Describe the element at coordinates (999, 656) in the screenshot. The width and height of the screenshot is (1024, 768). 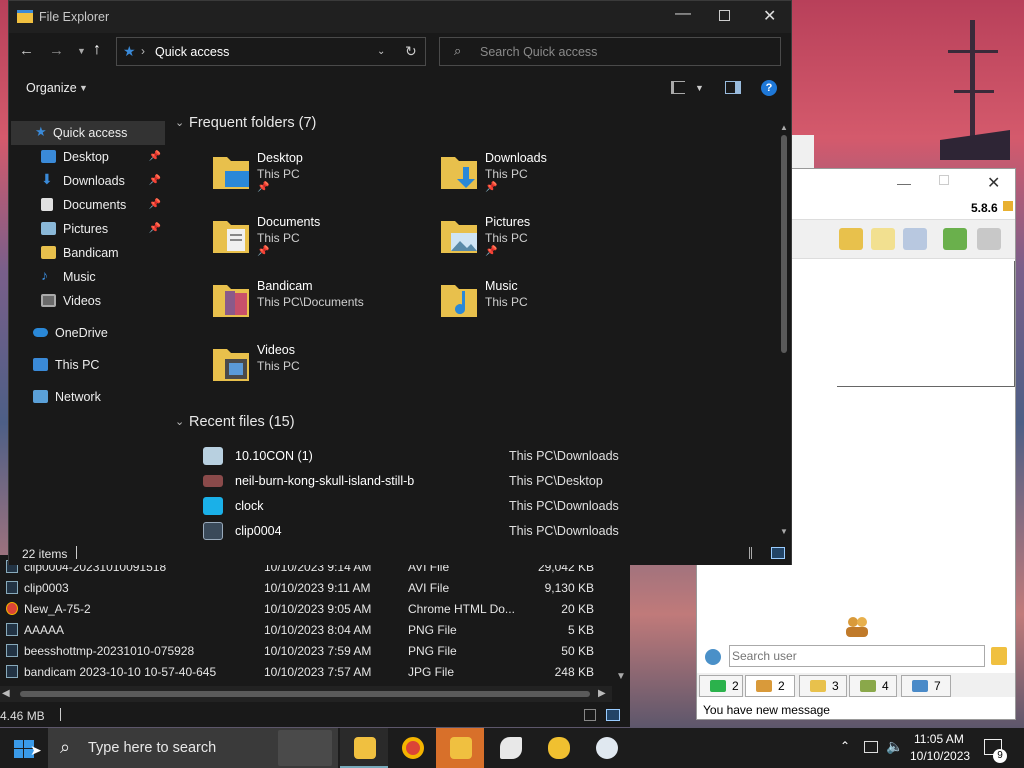
I see `broom-icon` at that location.